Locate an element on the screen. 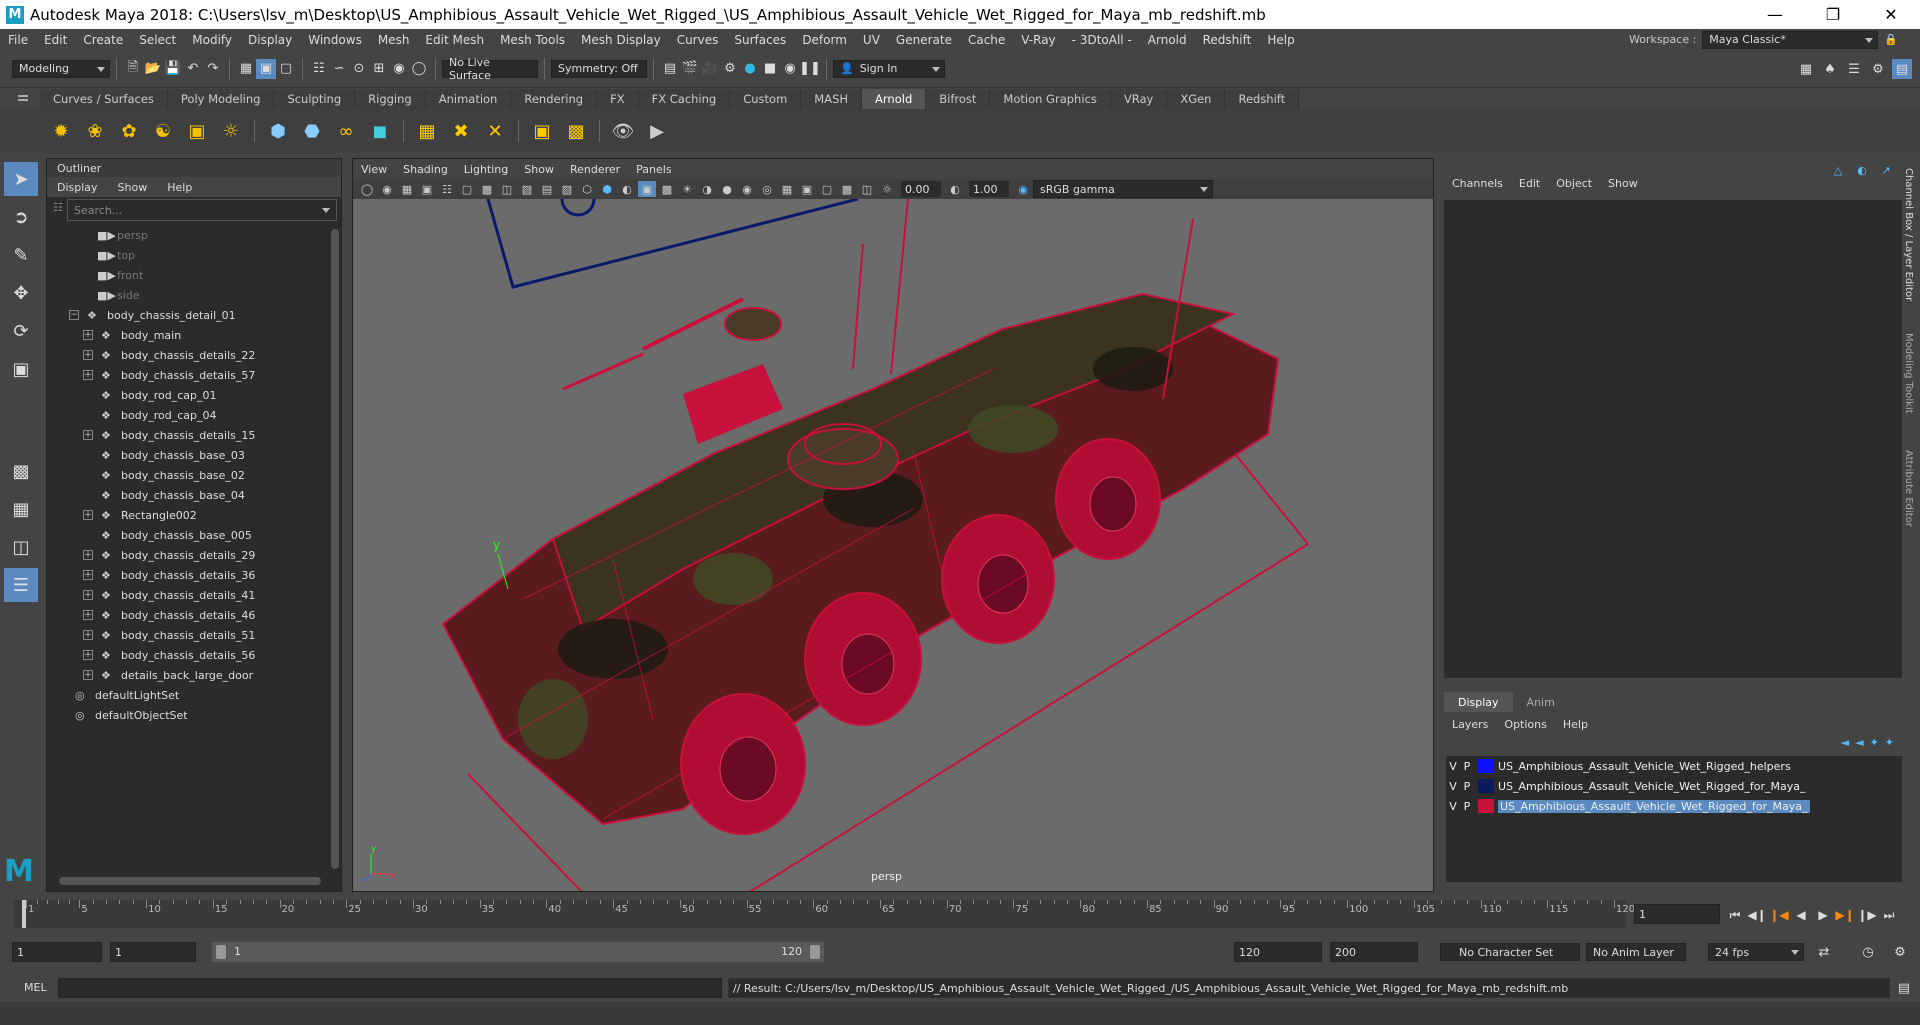  step-back-key-icon: ◀❙ is located at coordinates (1756, 915).